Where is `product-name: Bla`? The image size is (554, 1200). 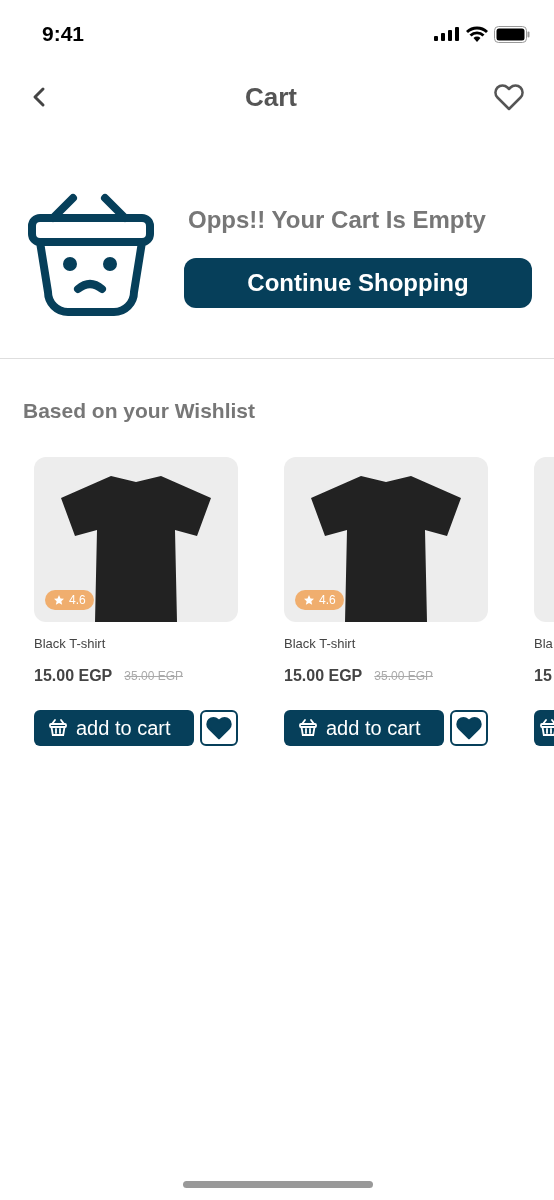
product-name: Bla is located at coordinates (544, 643).